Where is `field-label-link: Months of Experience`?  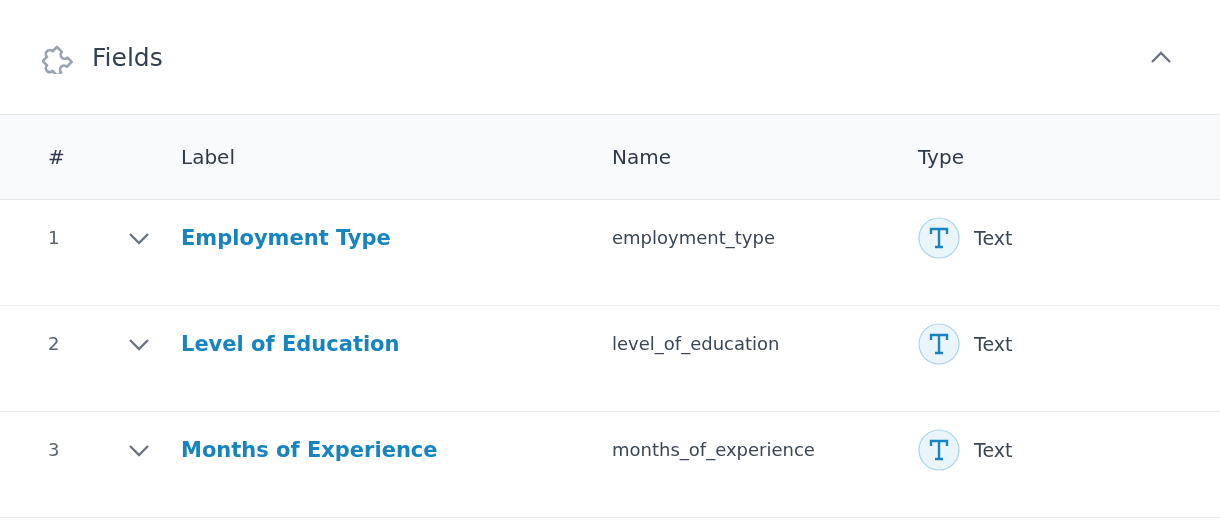 field-label-link: Months of Experience is located at coordinates (396, 450).